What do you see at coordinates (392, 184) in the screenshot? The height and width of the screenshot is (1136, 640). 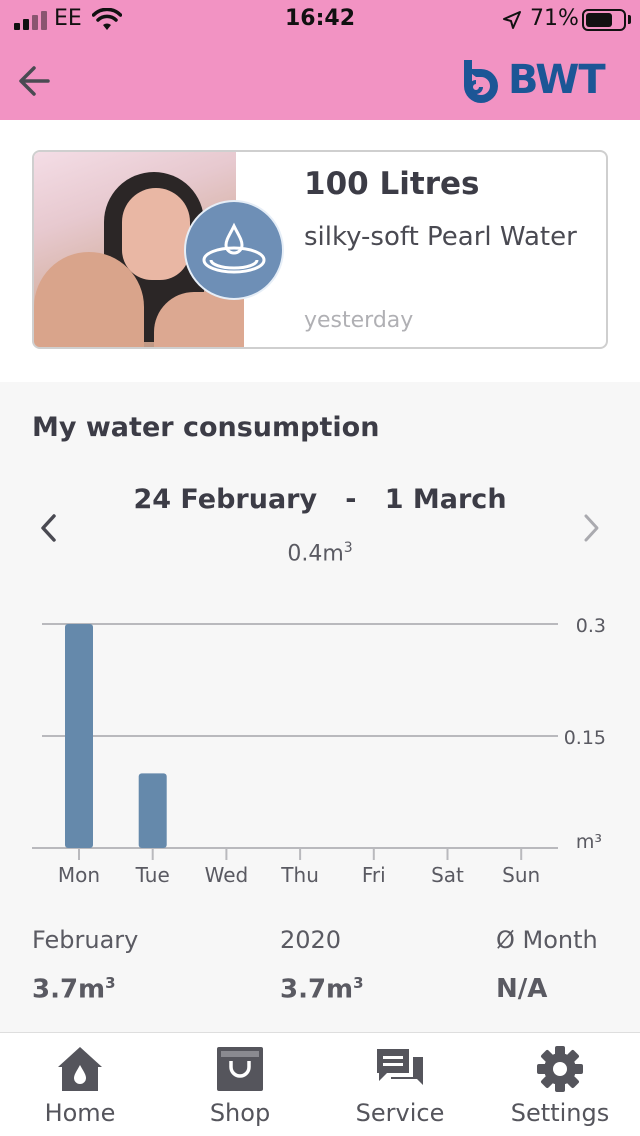 I see `card-title: 100 Litres` at bounding box center [392, 184].